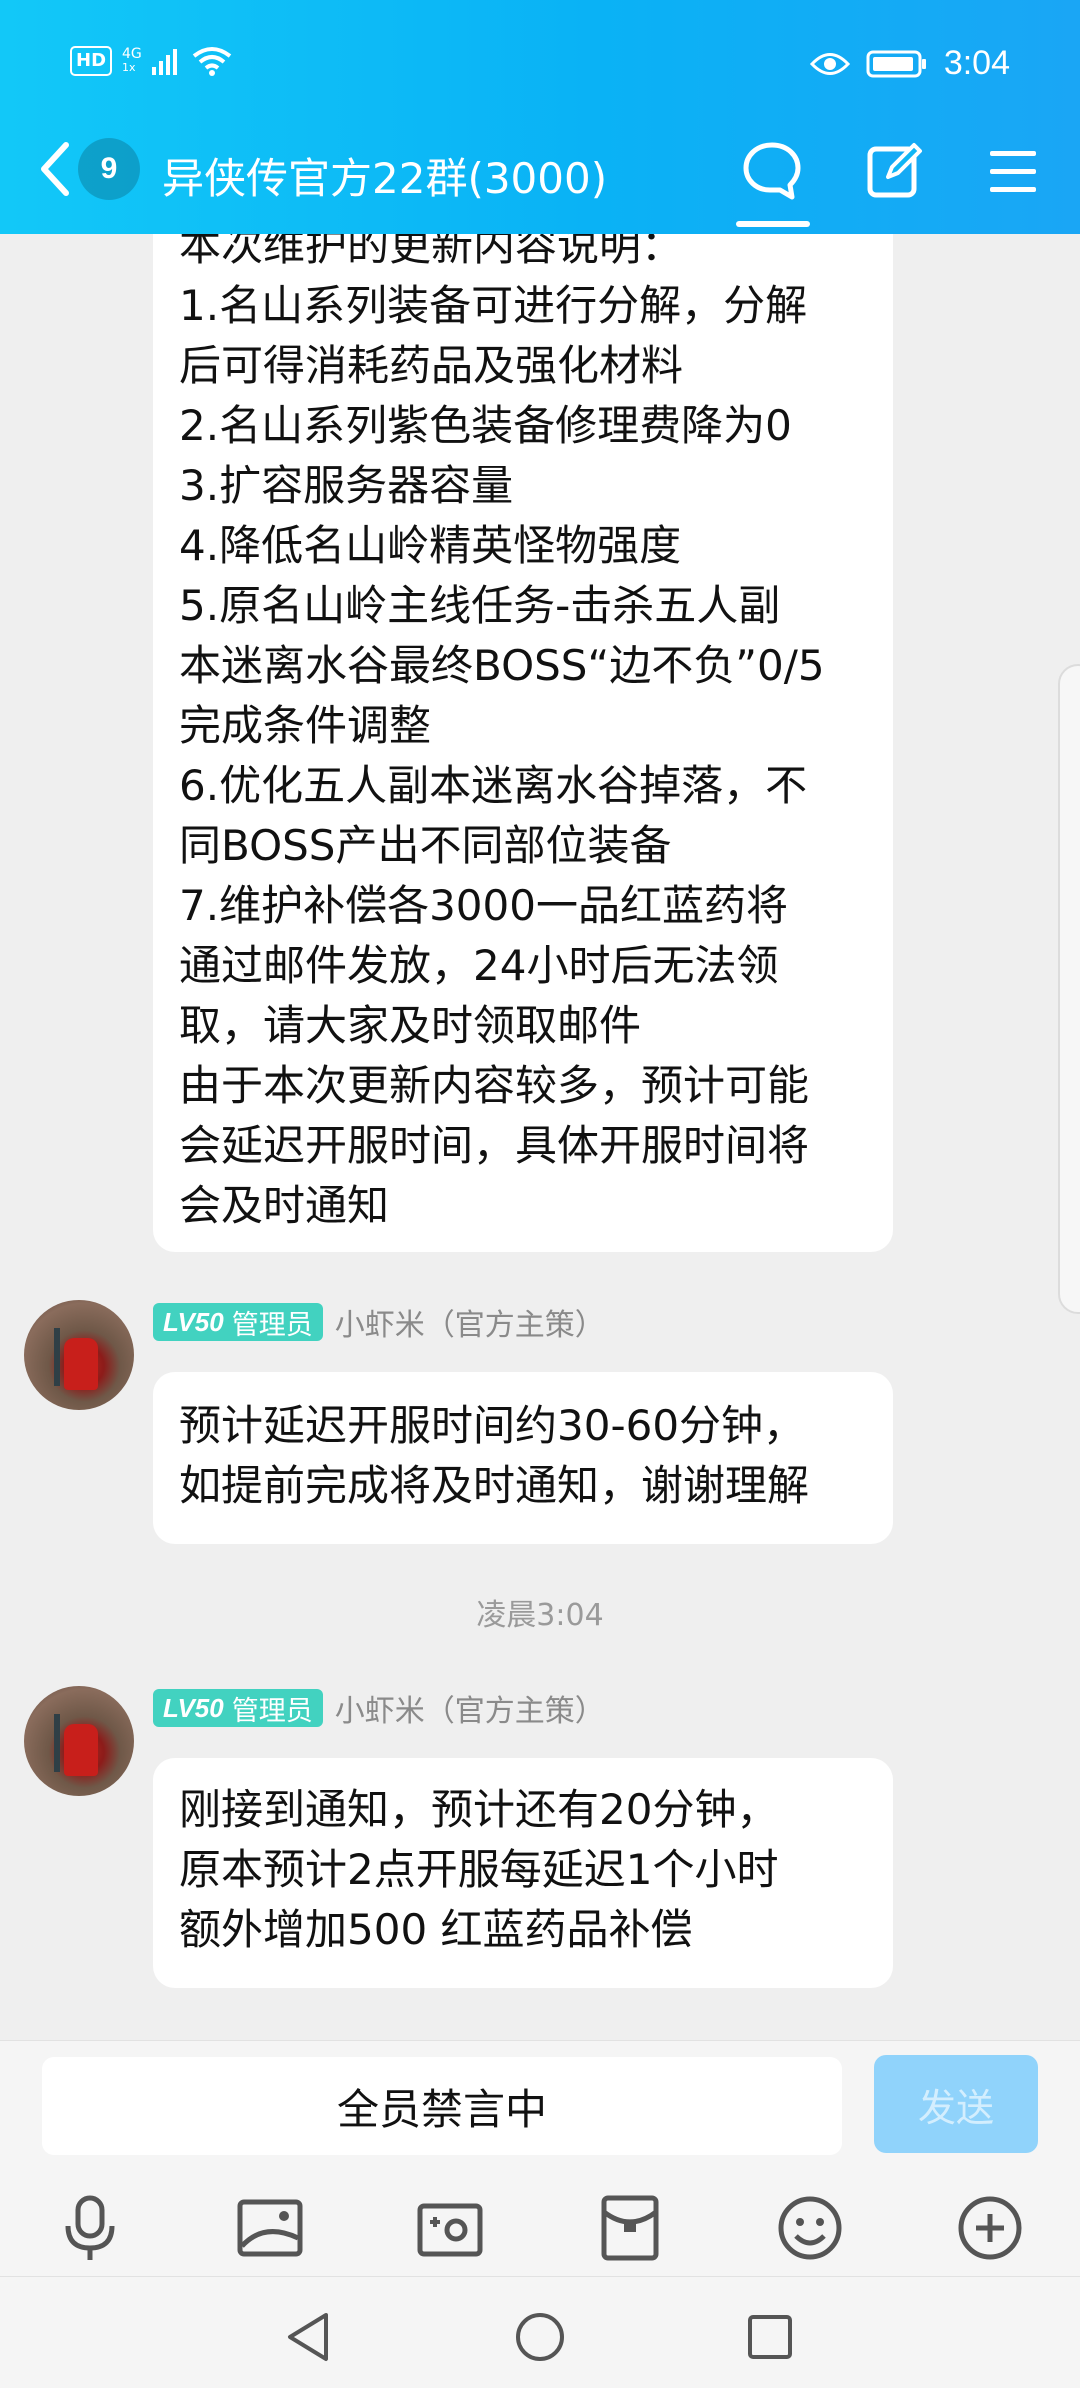 Image resolution: width=1080 pixels, height=2388 pixels. I want to click on system-nav-bar, so click(540, 2332).